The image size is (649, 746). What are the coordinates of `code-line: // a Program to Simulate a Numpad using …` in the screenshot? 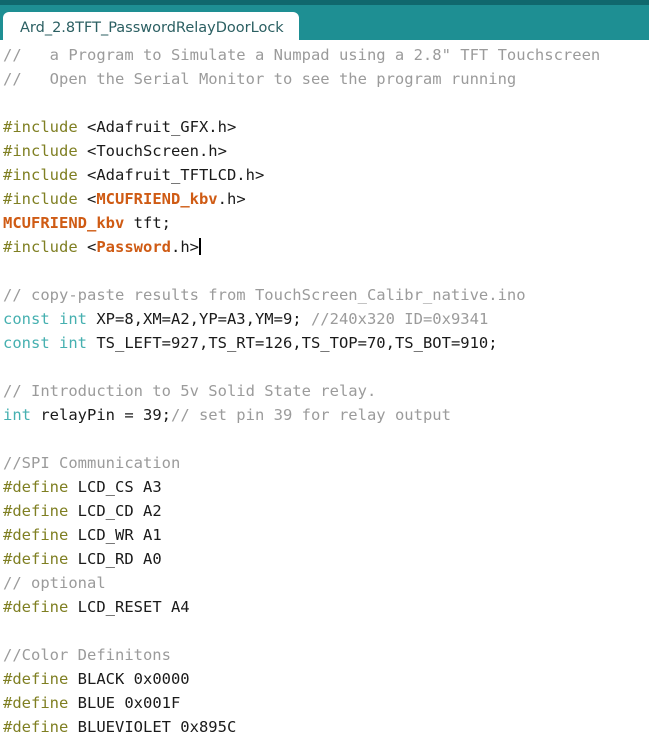 It's located at (326, 55).